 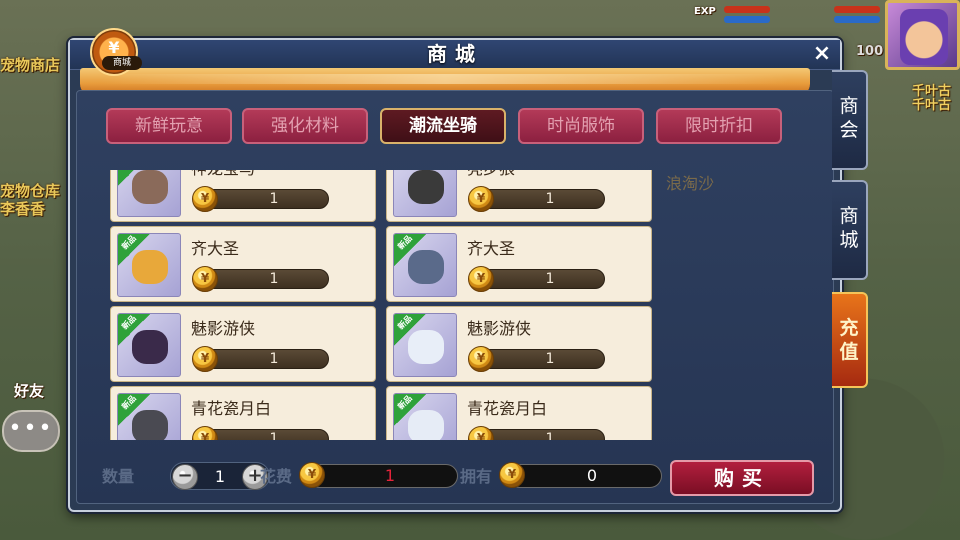 I want to click on owned-display: 0, so click(x=580, y=475).